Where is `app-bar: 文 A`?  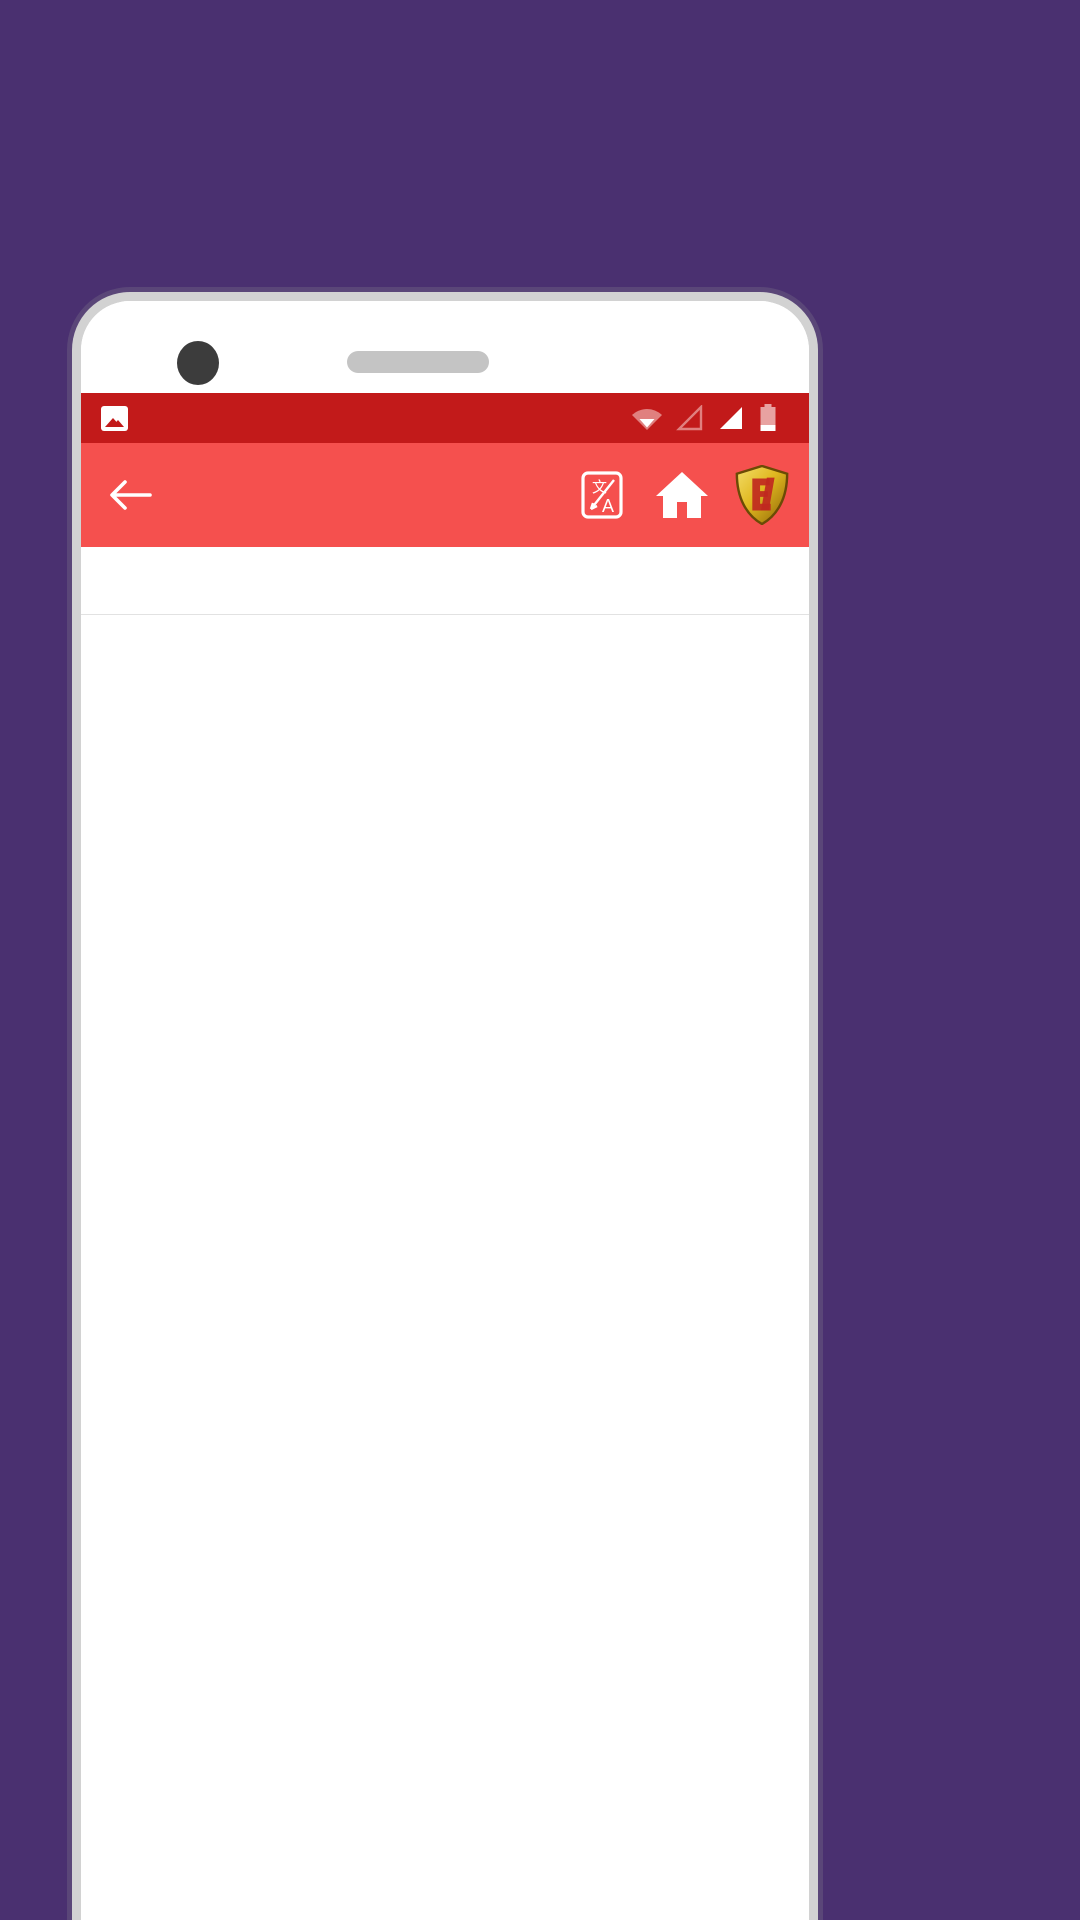
app-bar: 文 A is located at coordinates (445, 495).